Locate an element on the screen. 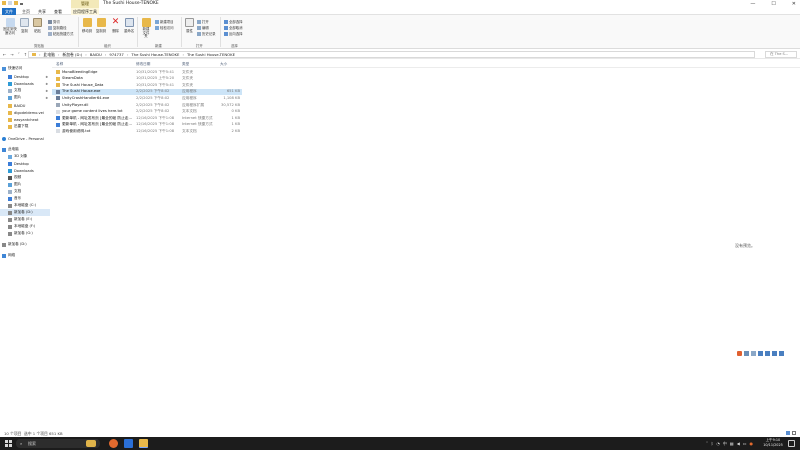 This screenshot has width=800, height=450. nav-item-documents: 文档 ✱ is located at coordinates (25, 90).